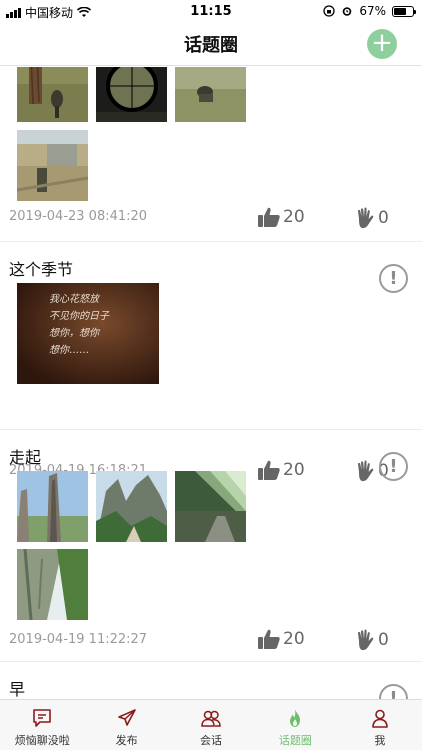 This screenshot has height=750, width=422. Describe the element at coordinates (42, 718) in the screenshot. I see `chat-bubble-icon` at that location.